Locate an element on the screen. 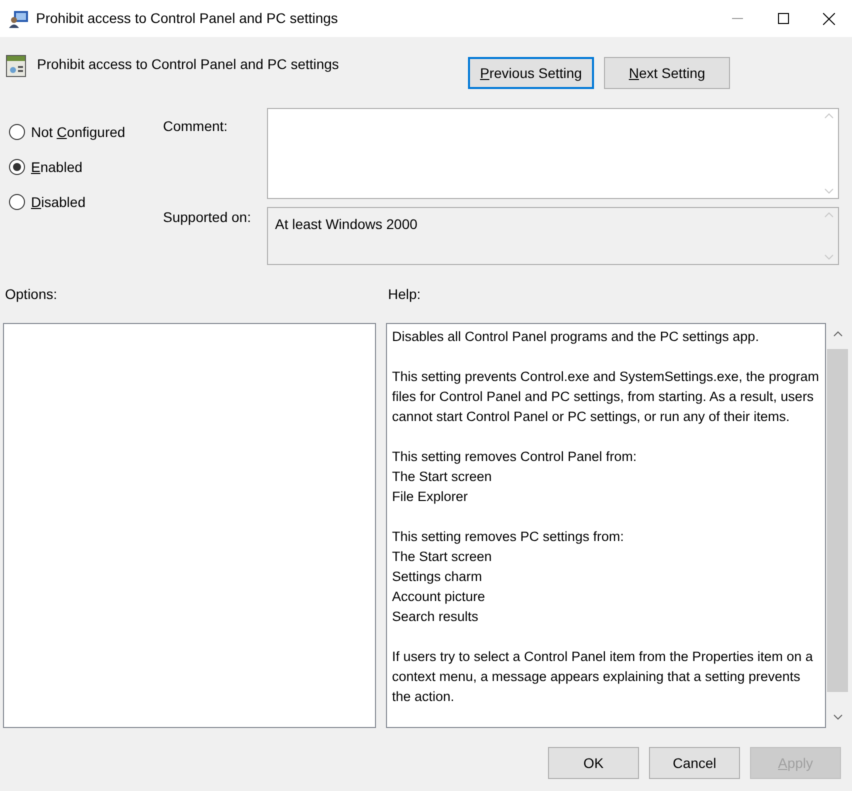 Image resolution: width=852 pixels, height=791 pixels. state-radio-button: Enabled is located at coordinates (84, 167).